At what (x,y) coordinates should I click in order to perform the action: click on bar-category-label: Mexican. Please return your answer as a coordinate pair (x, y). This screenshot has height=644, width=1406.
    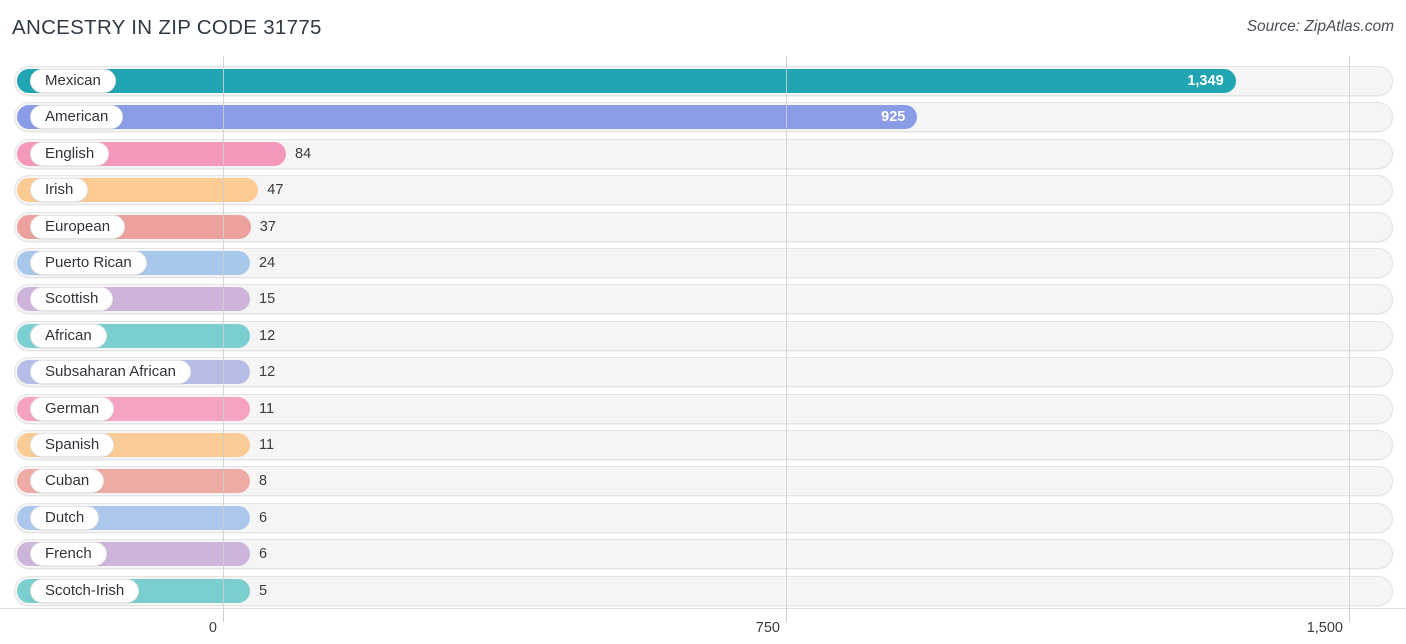
    Looking at the image, I should click on (73, 81).